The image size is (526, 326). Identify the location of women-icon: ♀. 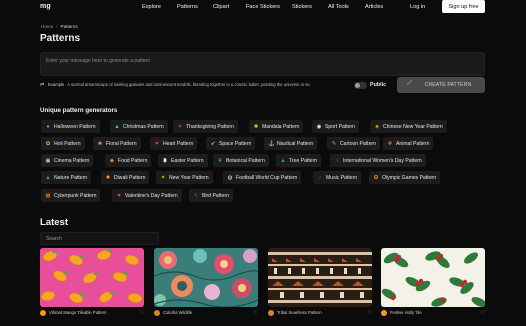
(337, 160).